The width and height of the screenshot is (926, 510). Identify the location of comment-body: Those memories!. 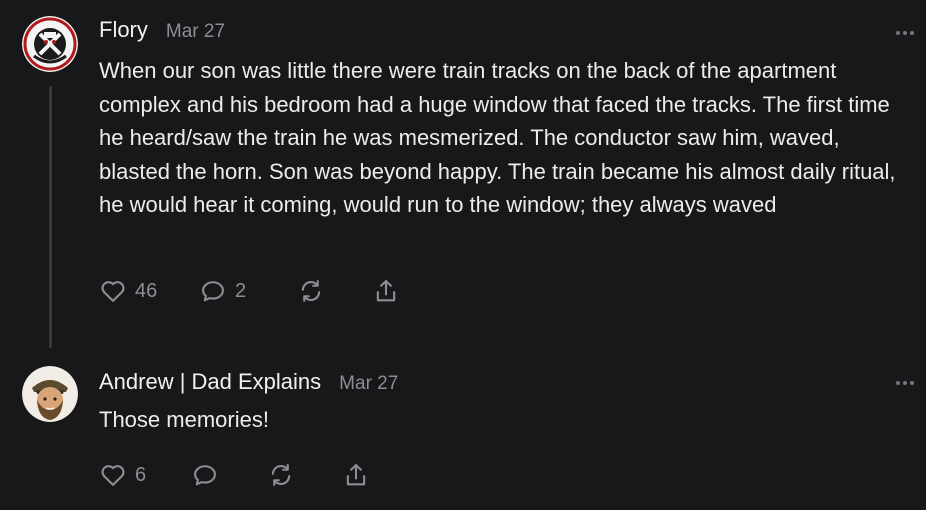
(184, 419).